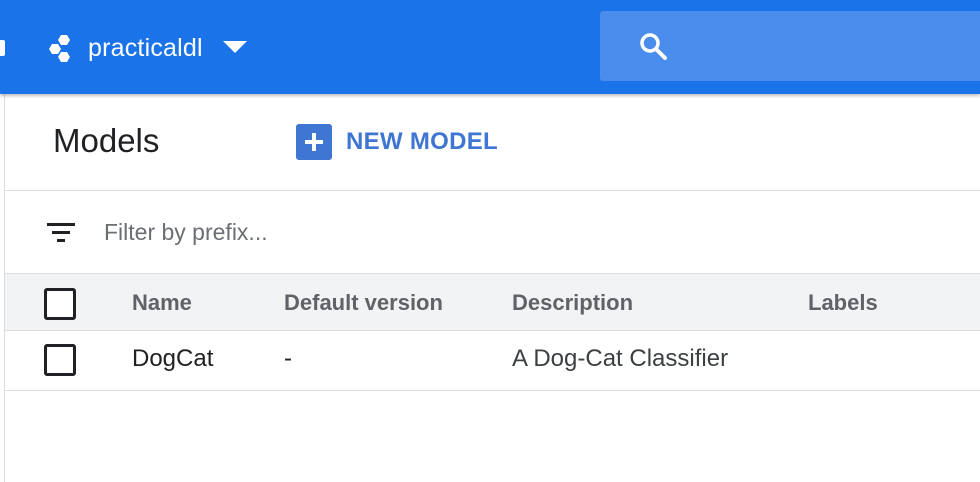 The height and width of the screenshot is (482, 980). What do you see at coordinates (162, 303) in the screenshot?
I see `column-header-name: Name` at bounding box center [162, 303].